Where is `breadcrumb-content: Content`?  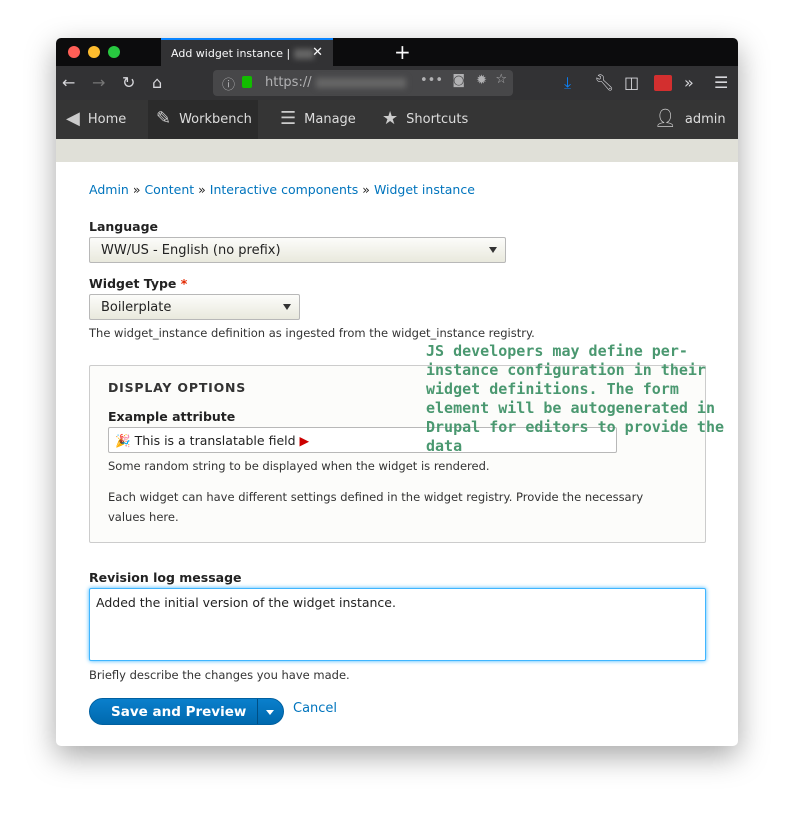 breadcrumb-content: Content is located at coordinates (169, 189).